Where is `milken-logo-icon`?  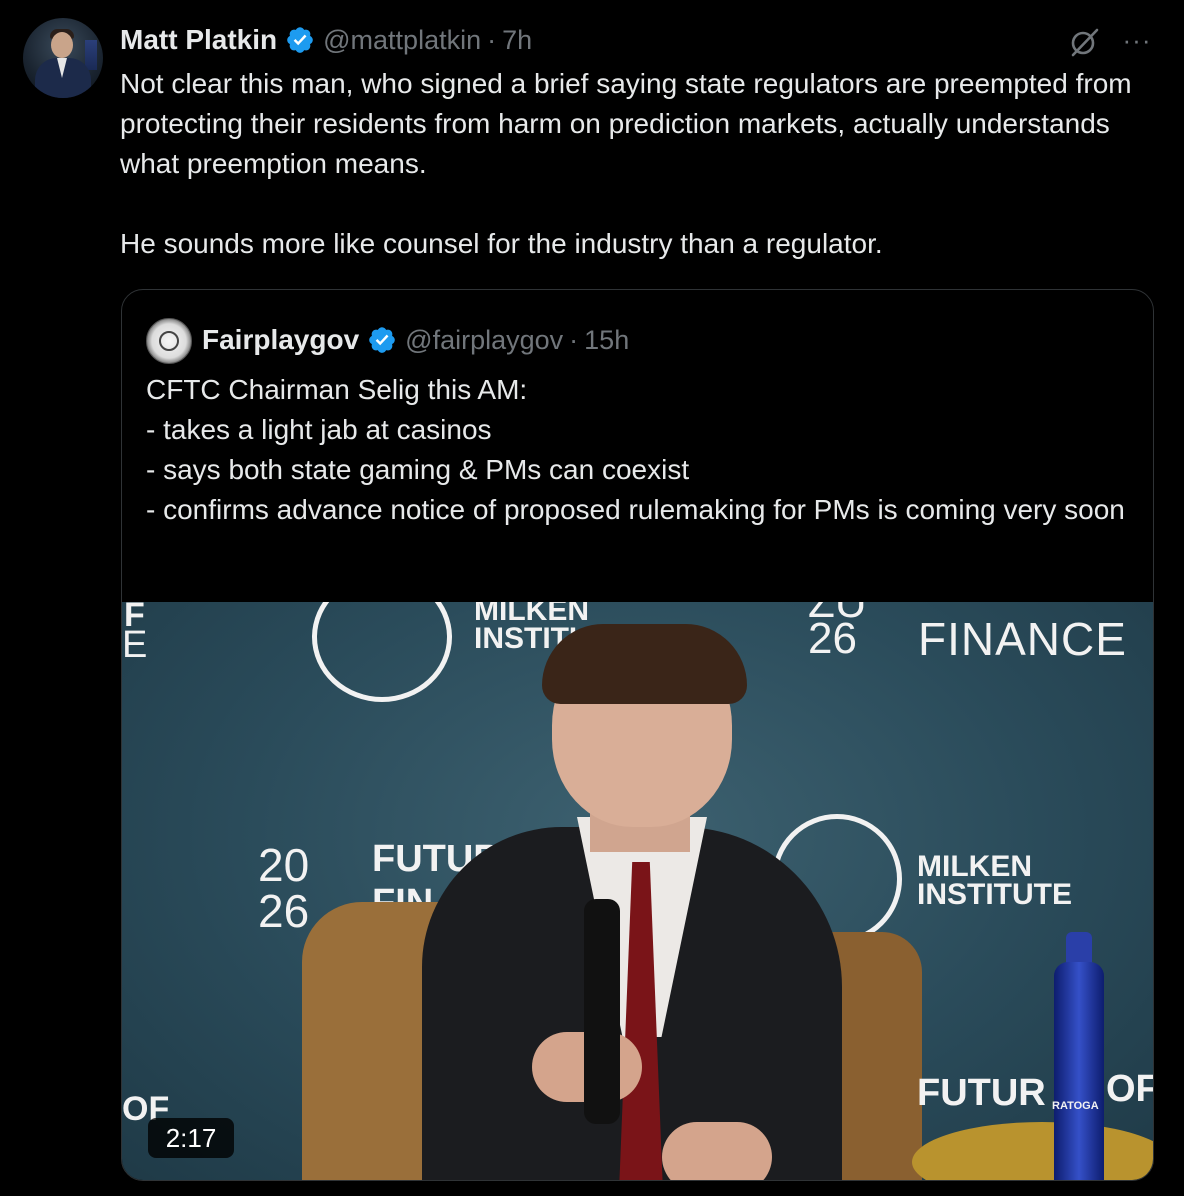 milken-logo-icon is located at coordinates (382, 652).